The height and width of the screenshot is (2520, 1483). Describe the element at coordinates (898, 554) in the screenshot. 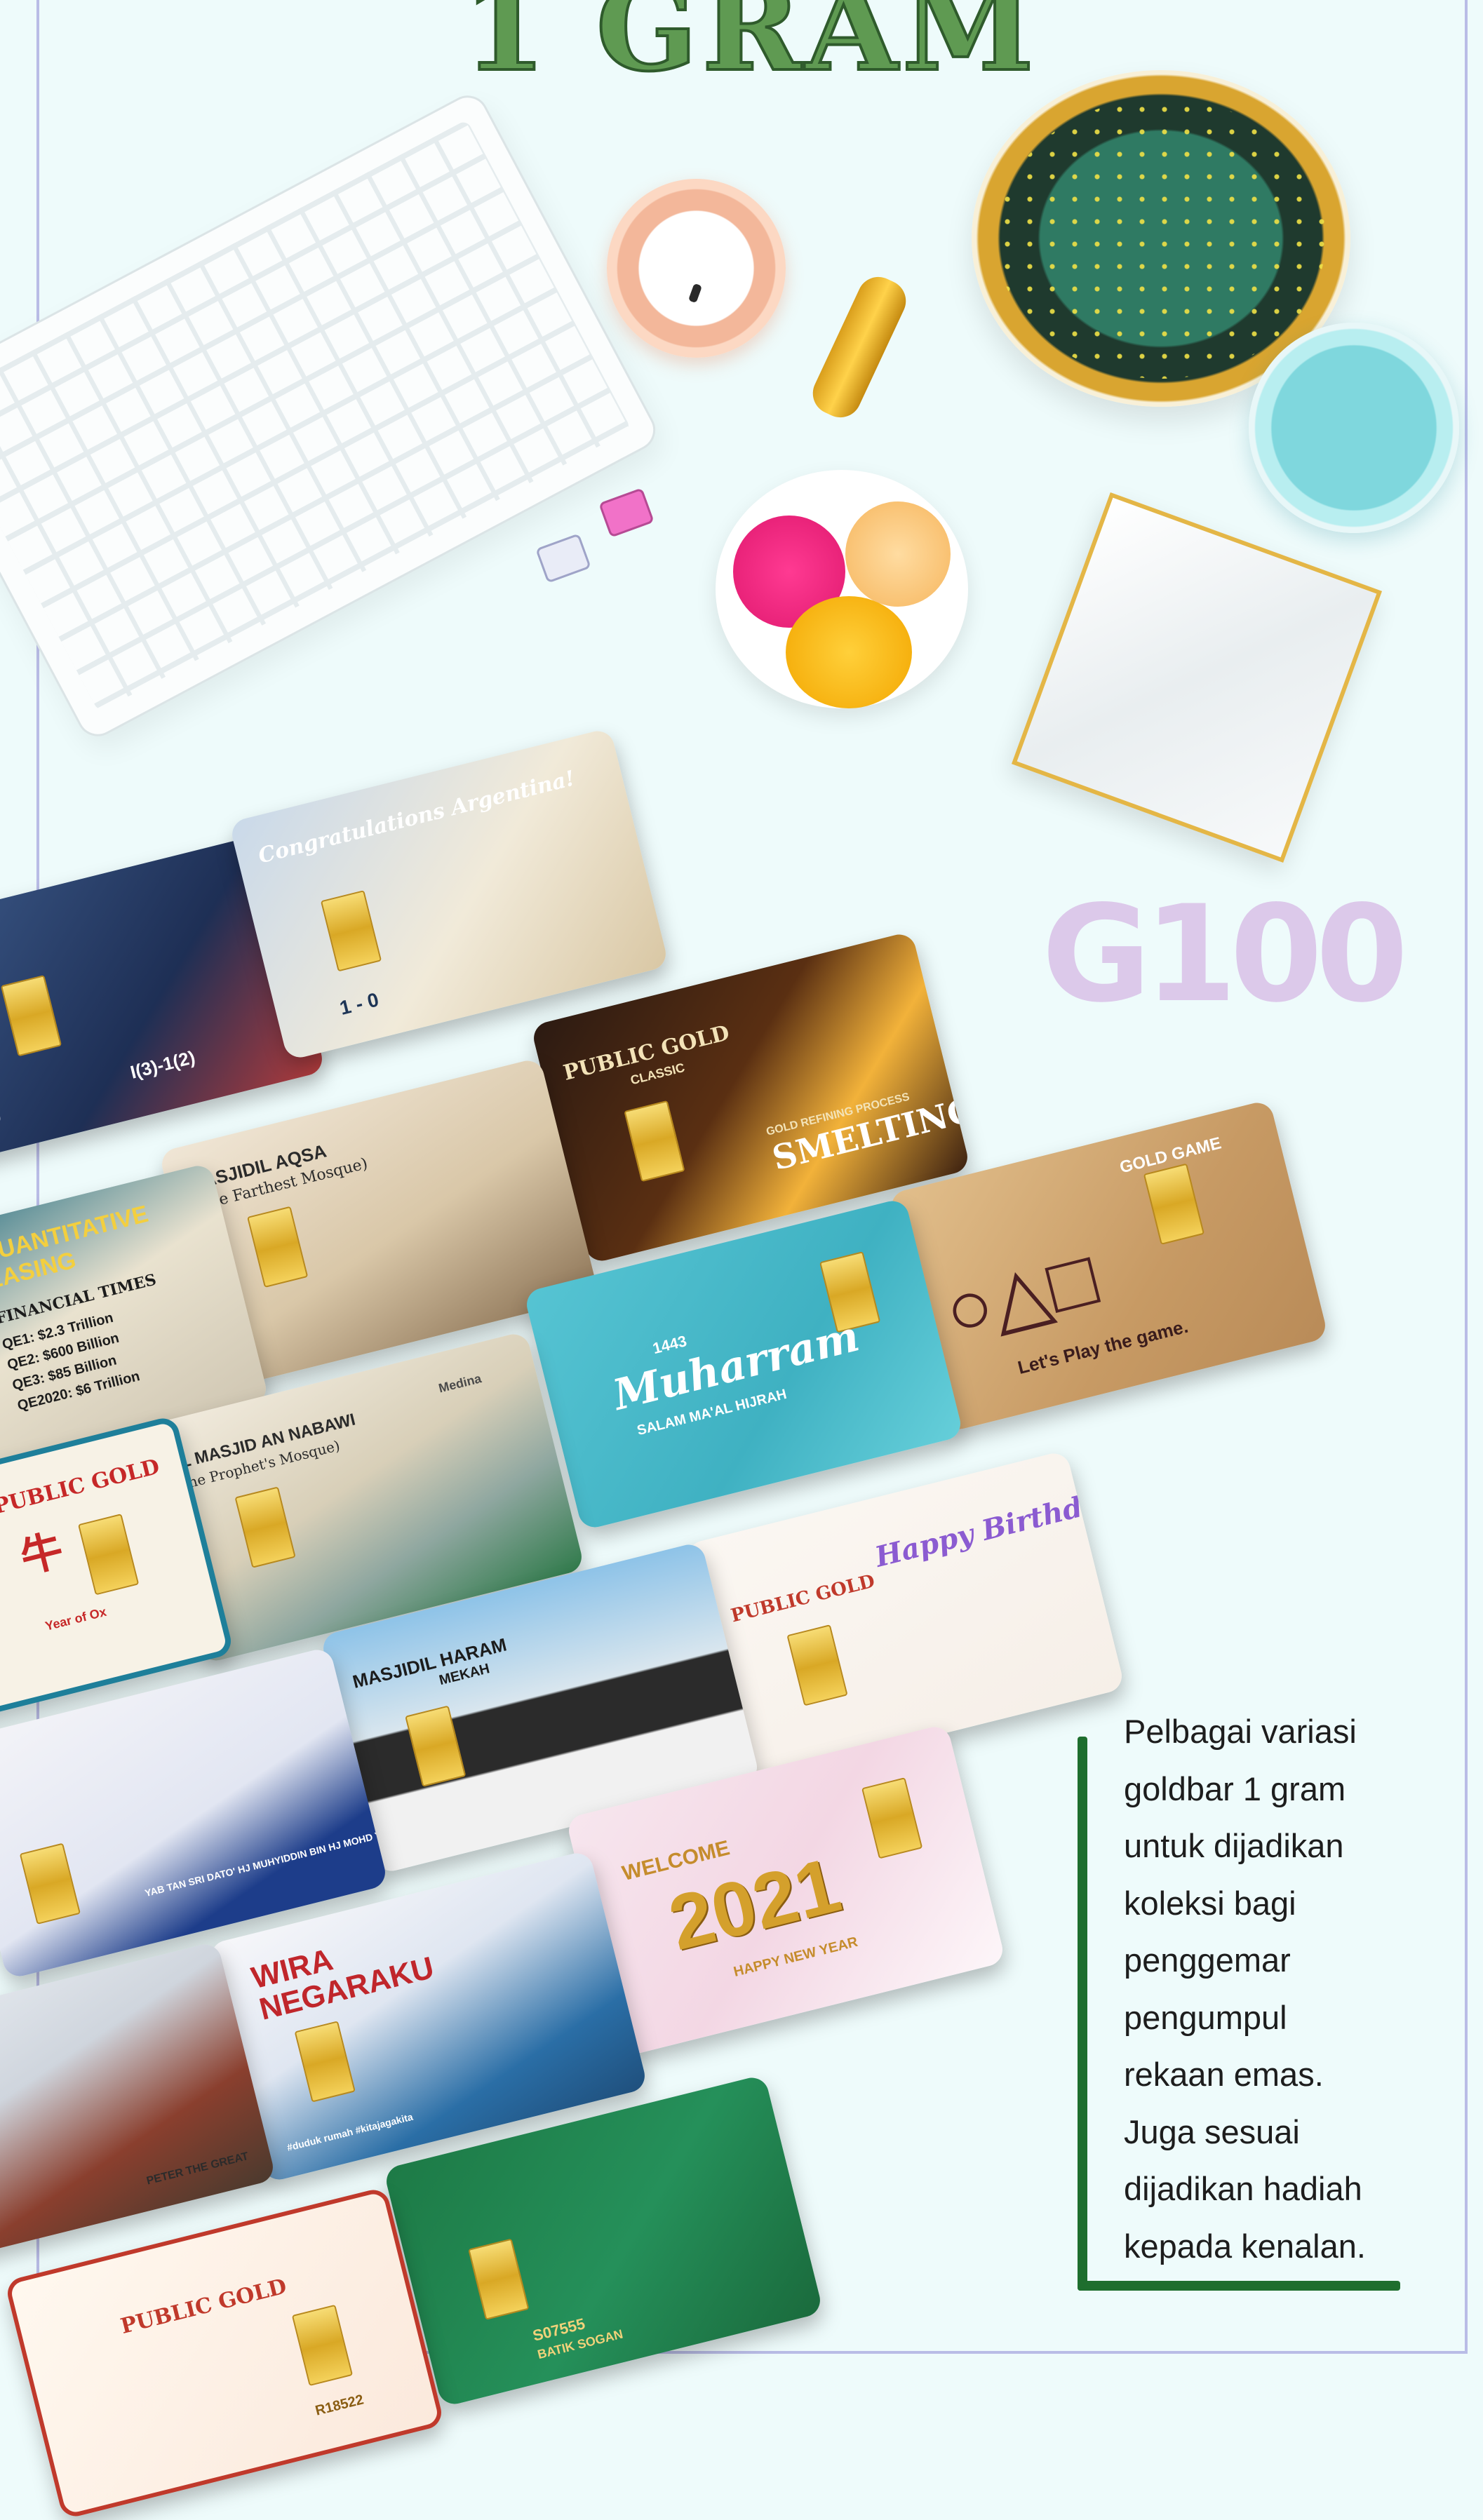

I see `macaron-peach` at that location.